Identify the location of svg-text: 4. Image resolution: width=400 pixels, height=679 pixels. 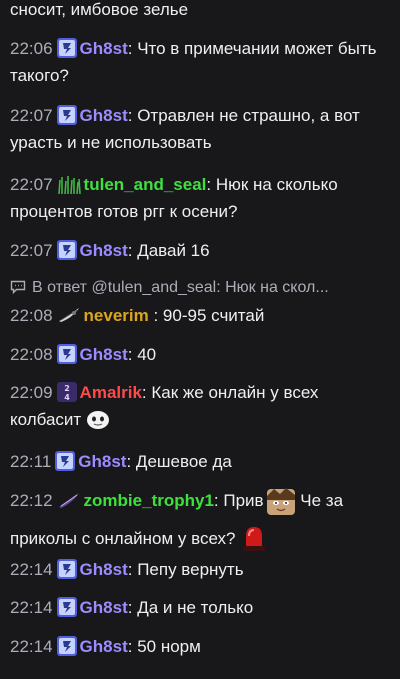
(67, 397).